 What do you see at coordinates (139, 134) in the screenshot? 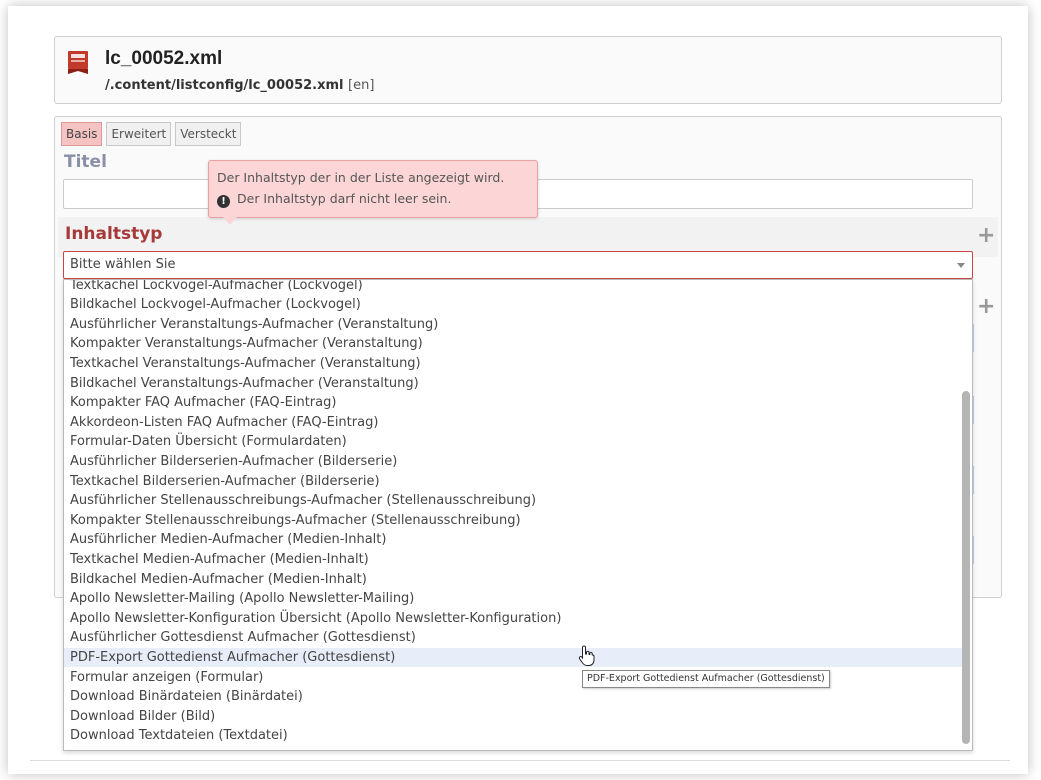
I see `tab-erweitert: Erweitert` at bounding box center [139, 134].